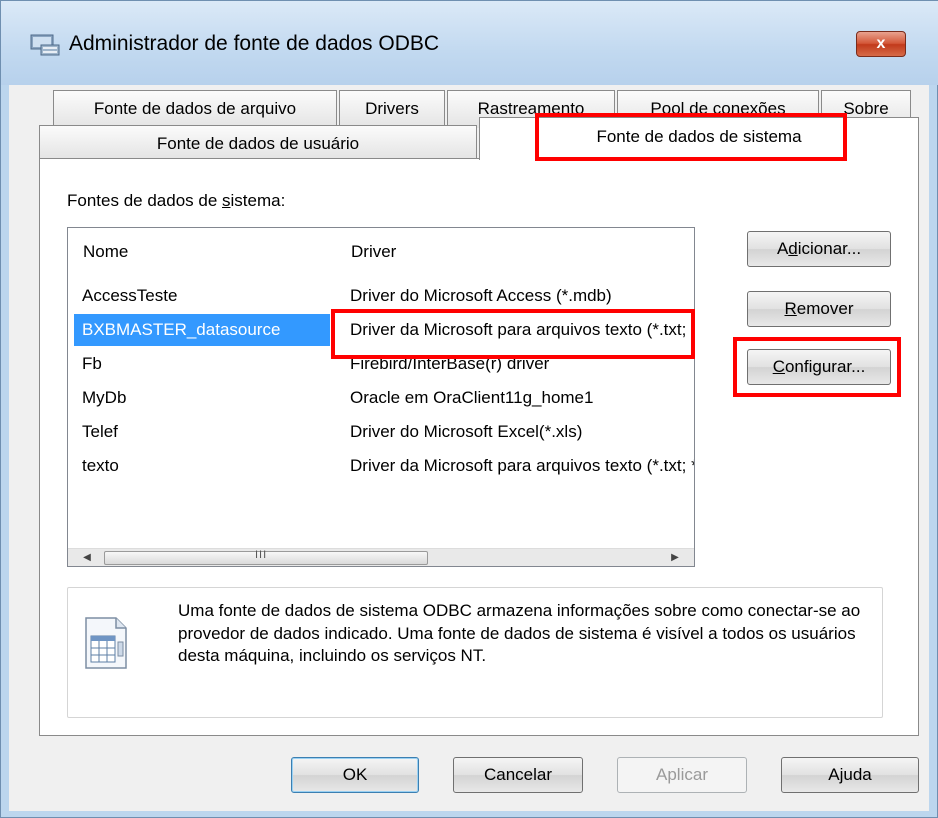 Image resolution: width=938 pixels, height=818 pixels. I want to click on list-item: MyDb Oracle em OraClient11g_home1, so click(381, 399).